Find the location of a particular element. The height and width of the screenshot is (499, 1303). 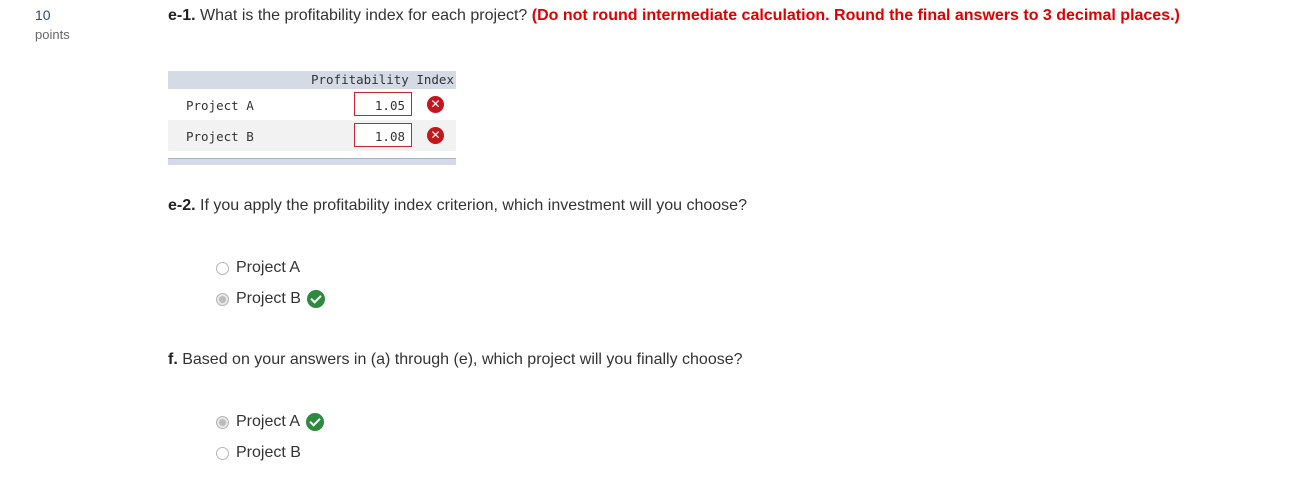

pi-input-project-b: 1.08 is located at coordinates (383, 135).